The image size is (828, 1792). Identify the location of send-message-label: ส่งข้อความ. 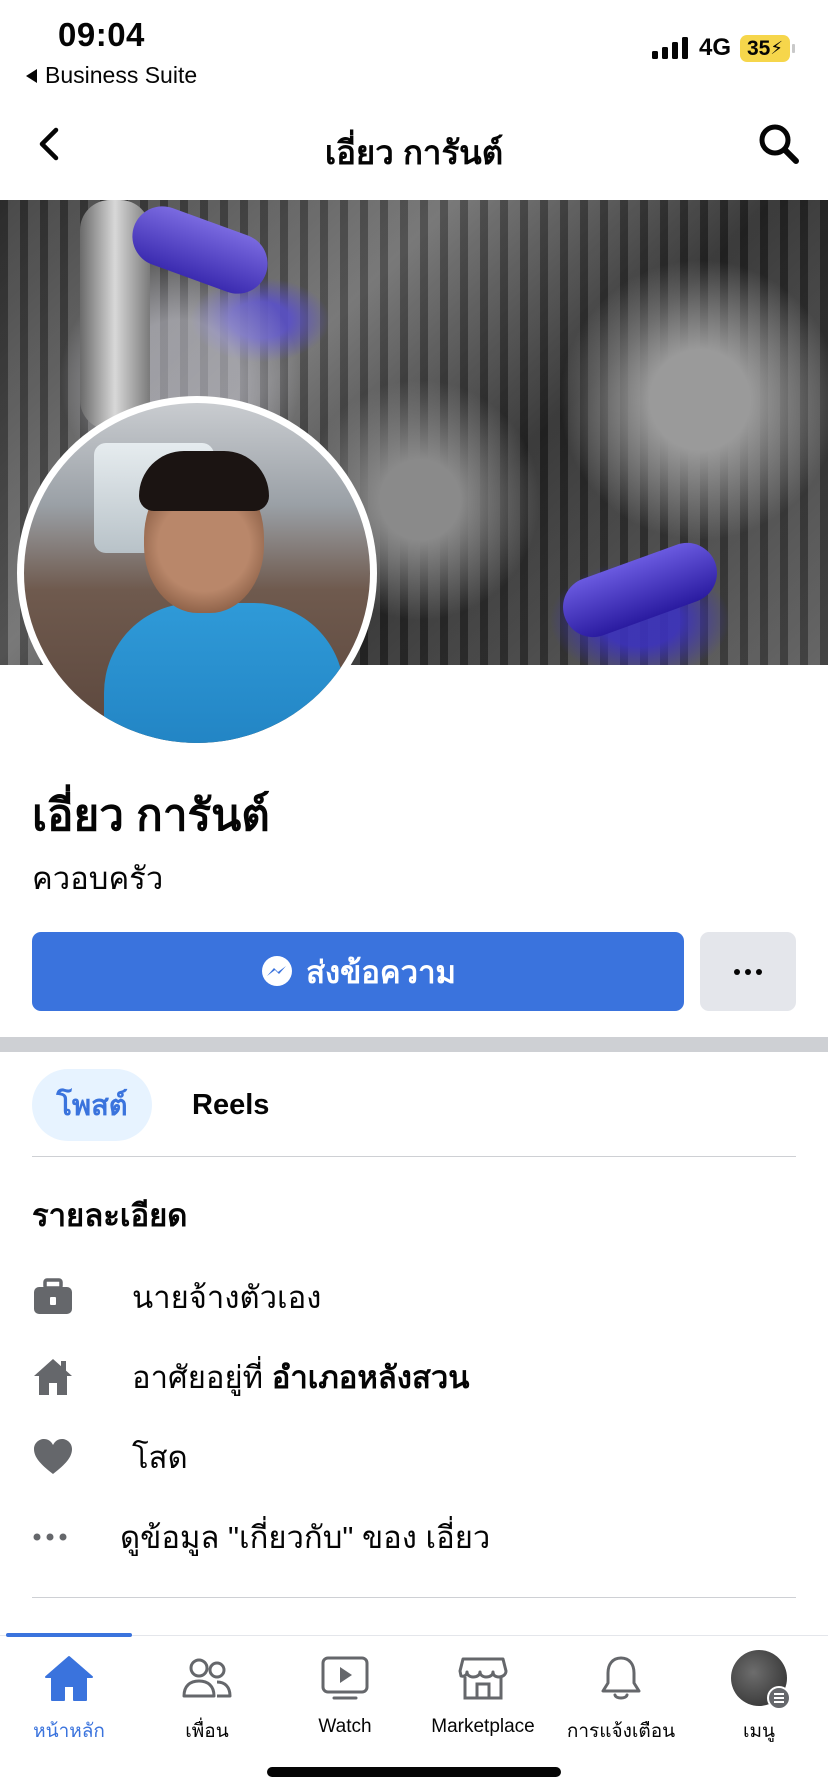
(381, 972).